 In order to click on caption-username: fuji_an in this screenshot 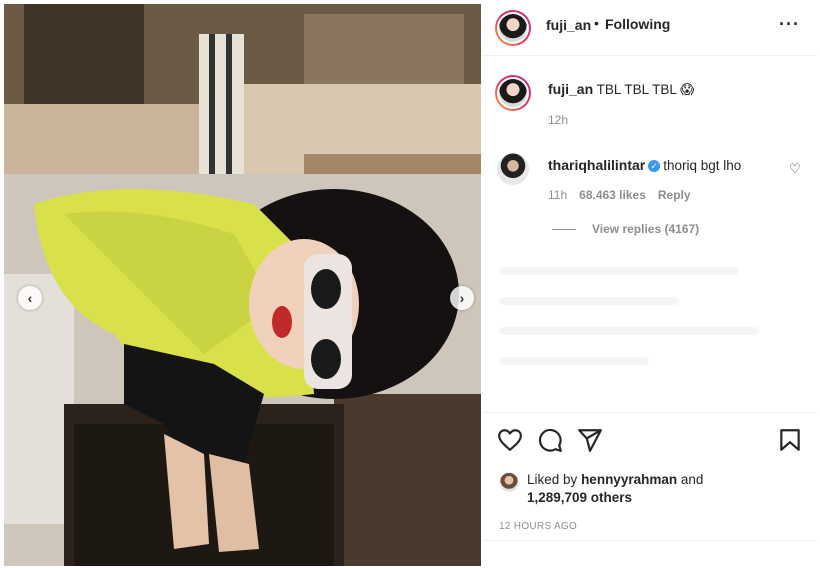, I will do `click(570, 89)`.